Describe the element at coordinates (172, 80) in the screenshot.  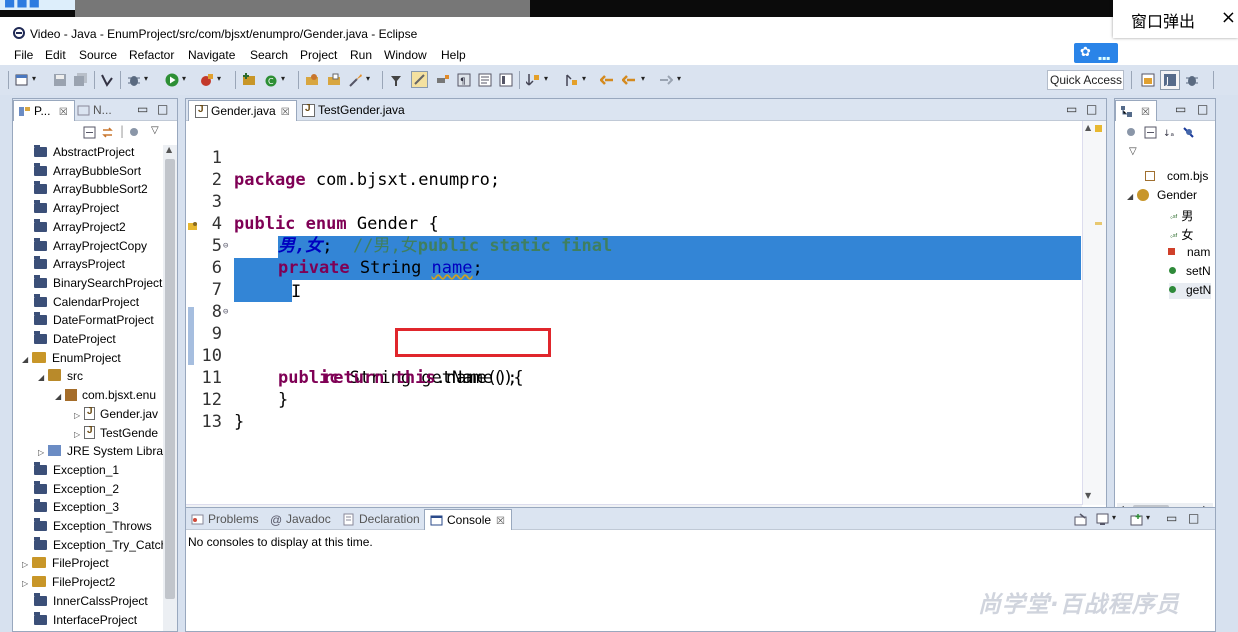
I see `run-icon` at that location.